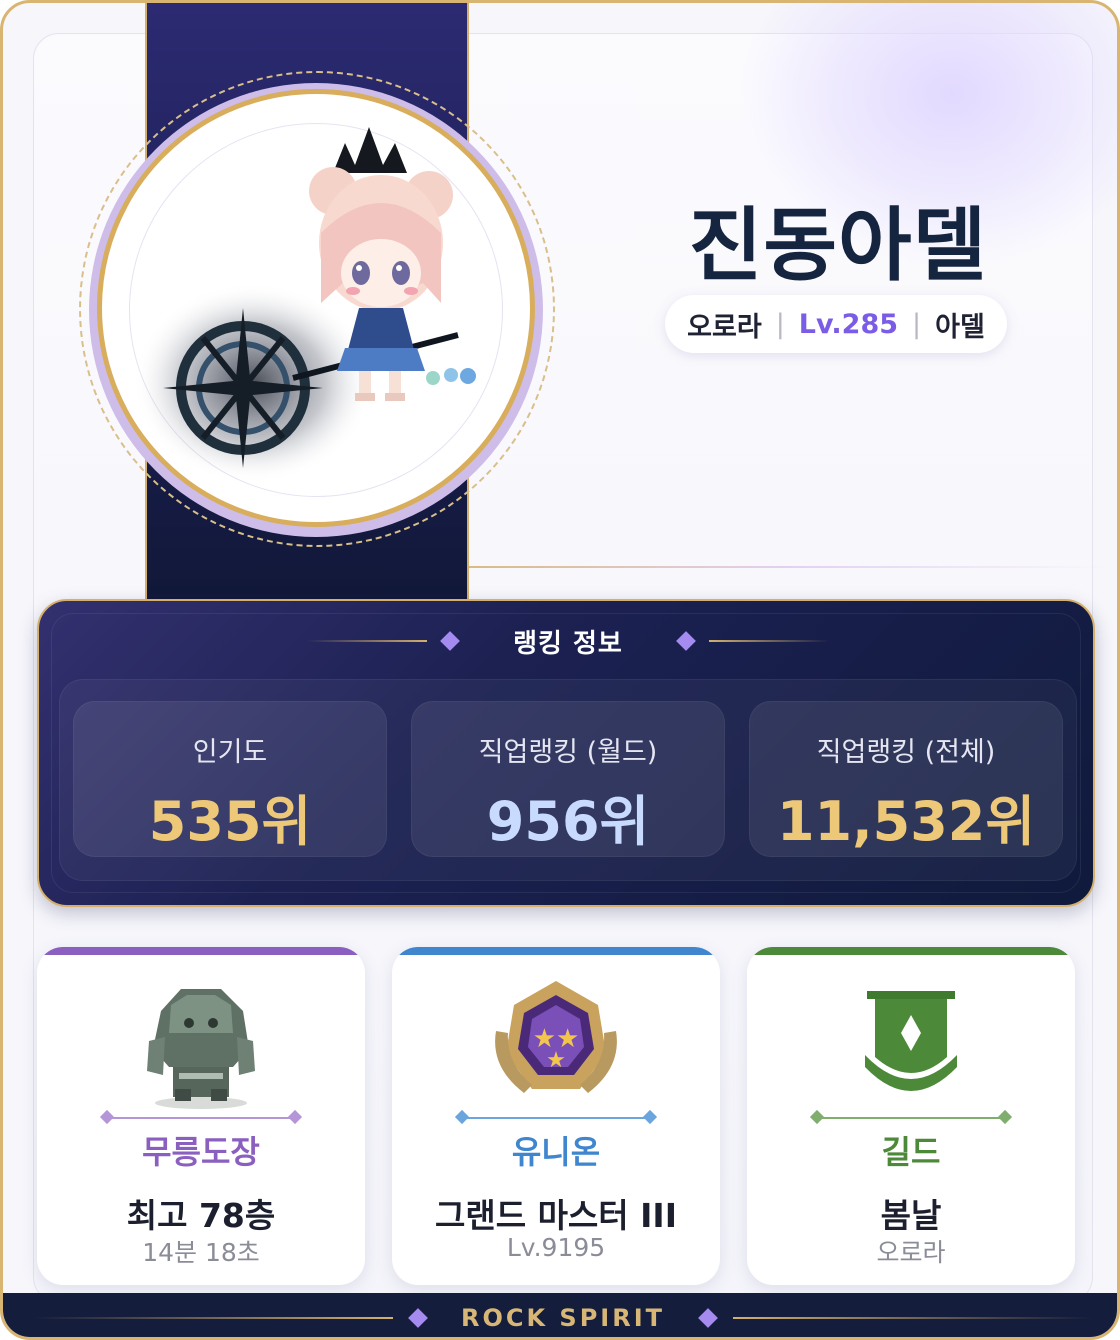  I want to click on card-sub-value: 14분 18초, so click(201, 1252).